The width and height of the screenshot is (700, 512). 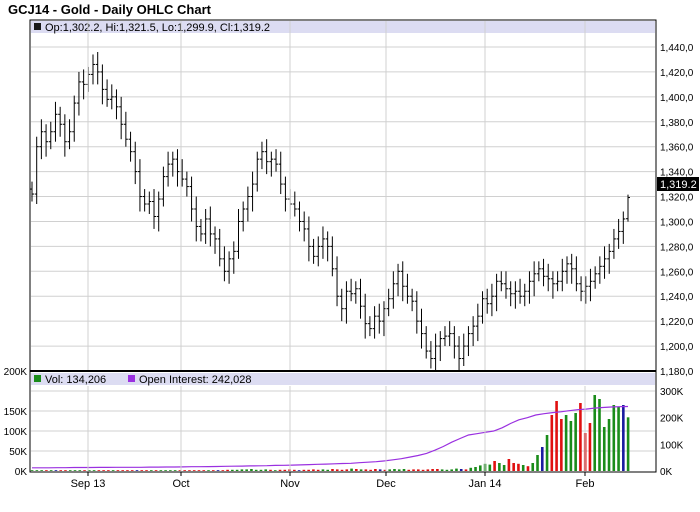 I want to click on price-y-tick: 1,420,0, so click(x=677, y=73).